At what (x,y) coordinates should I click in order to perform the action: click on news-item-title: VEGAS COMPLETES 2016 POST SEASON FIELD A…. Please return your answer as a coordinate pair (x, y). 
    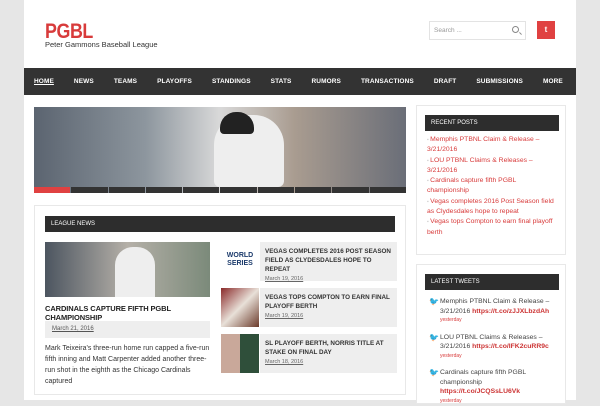
    Looking at the image, I should click on (328, 260).